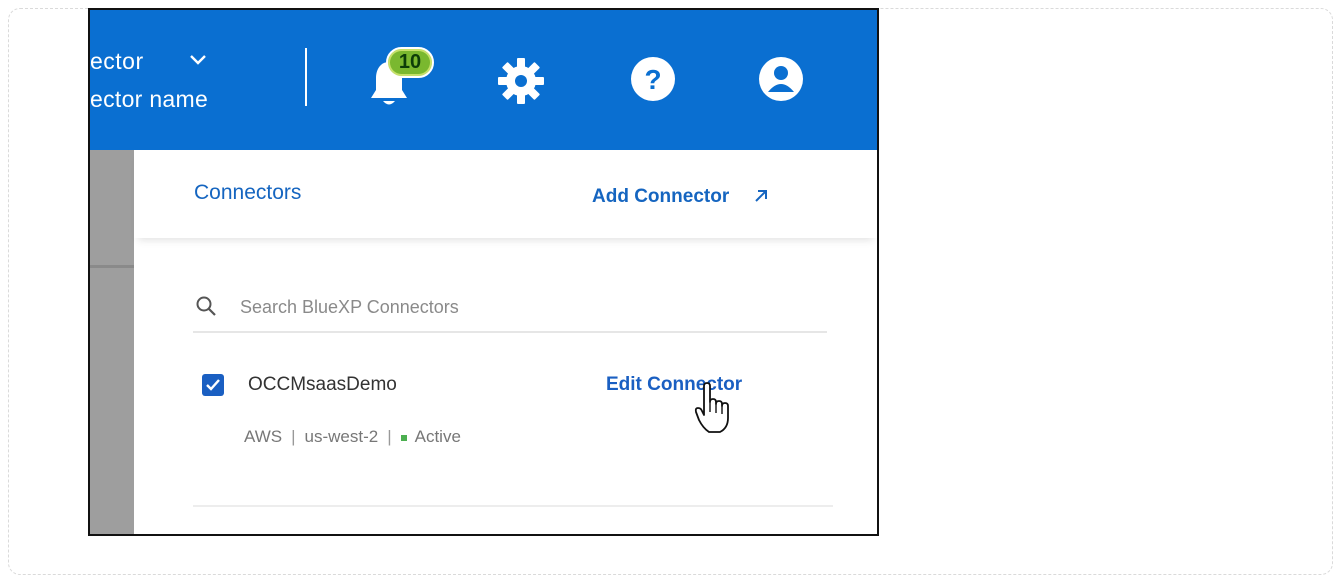 This screenshot has width=1338, height=581. What do you see at coordinates (248, 192) in the screenshot?
I see `panel-title: Connectors` at bounding box center [248, 192].